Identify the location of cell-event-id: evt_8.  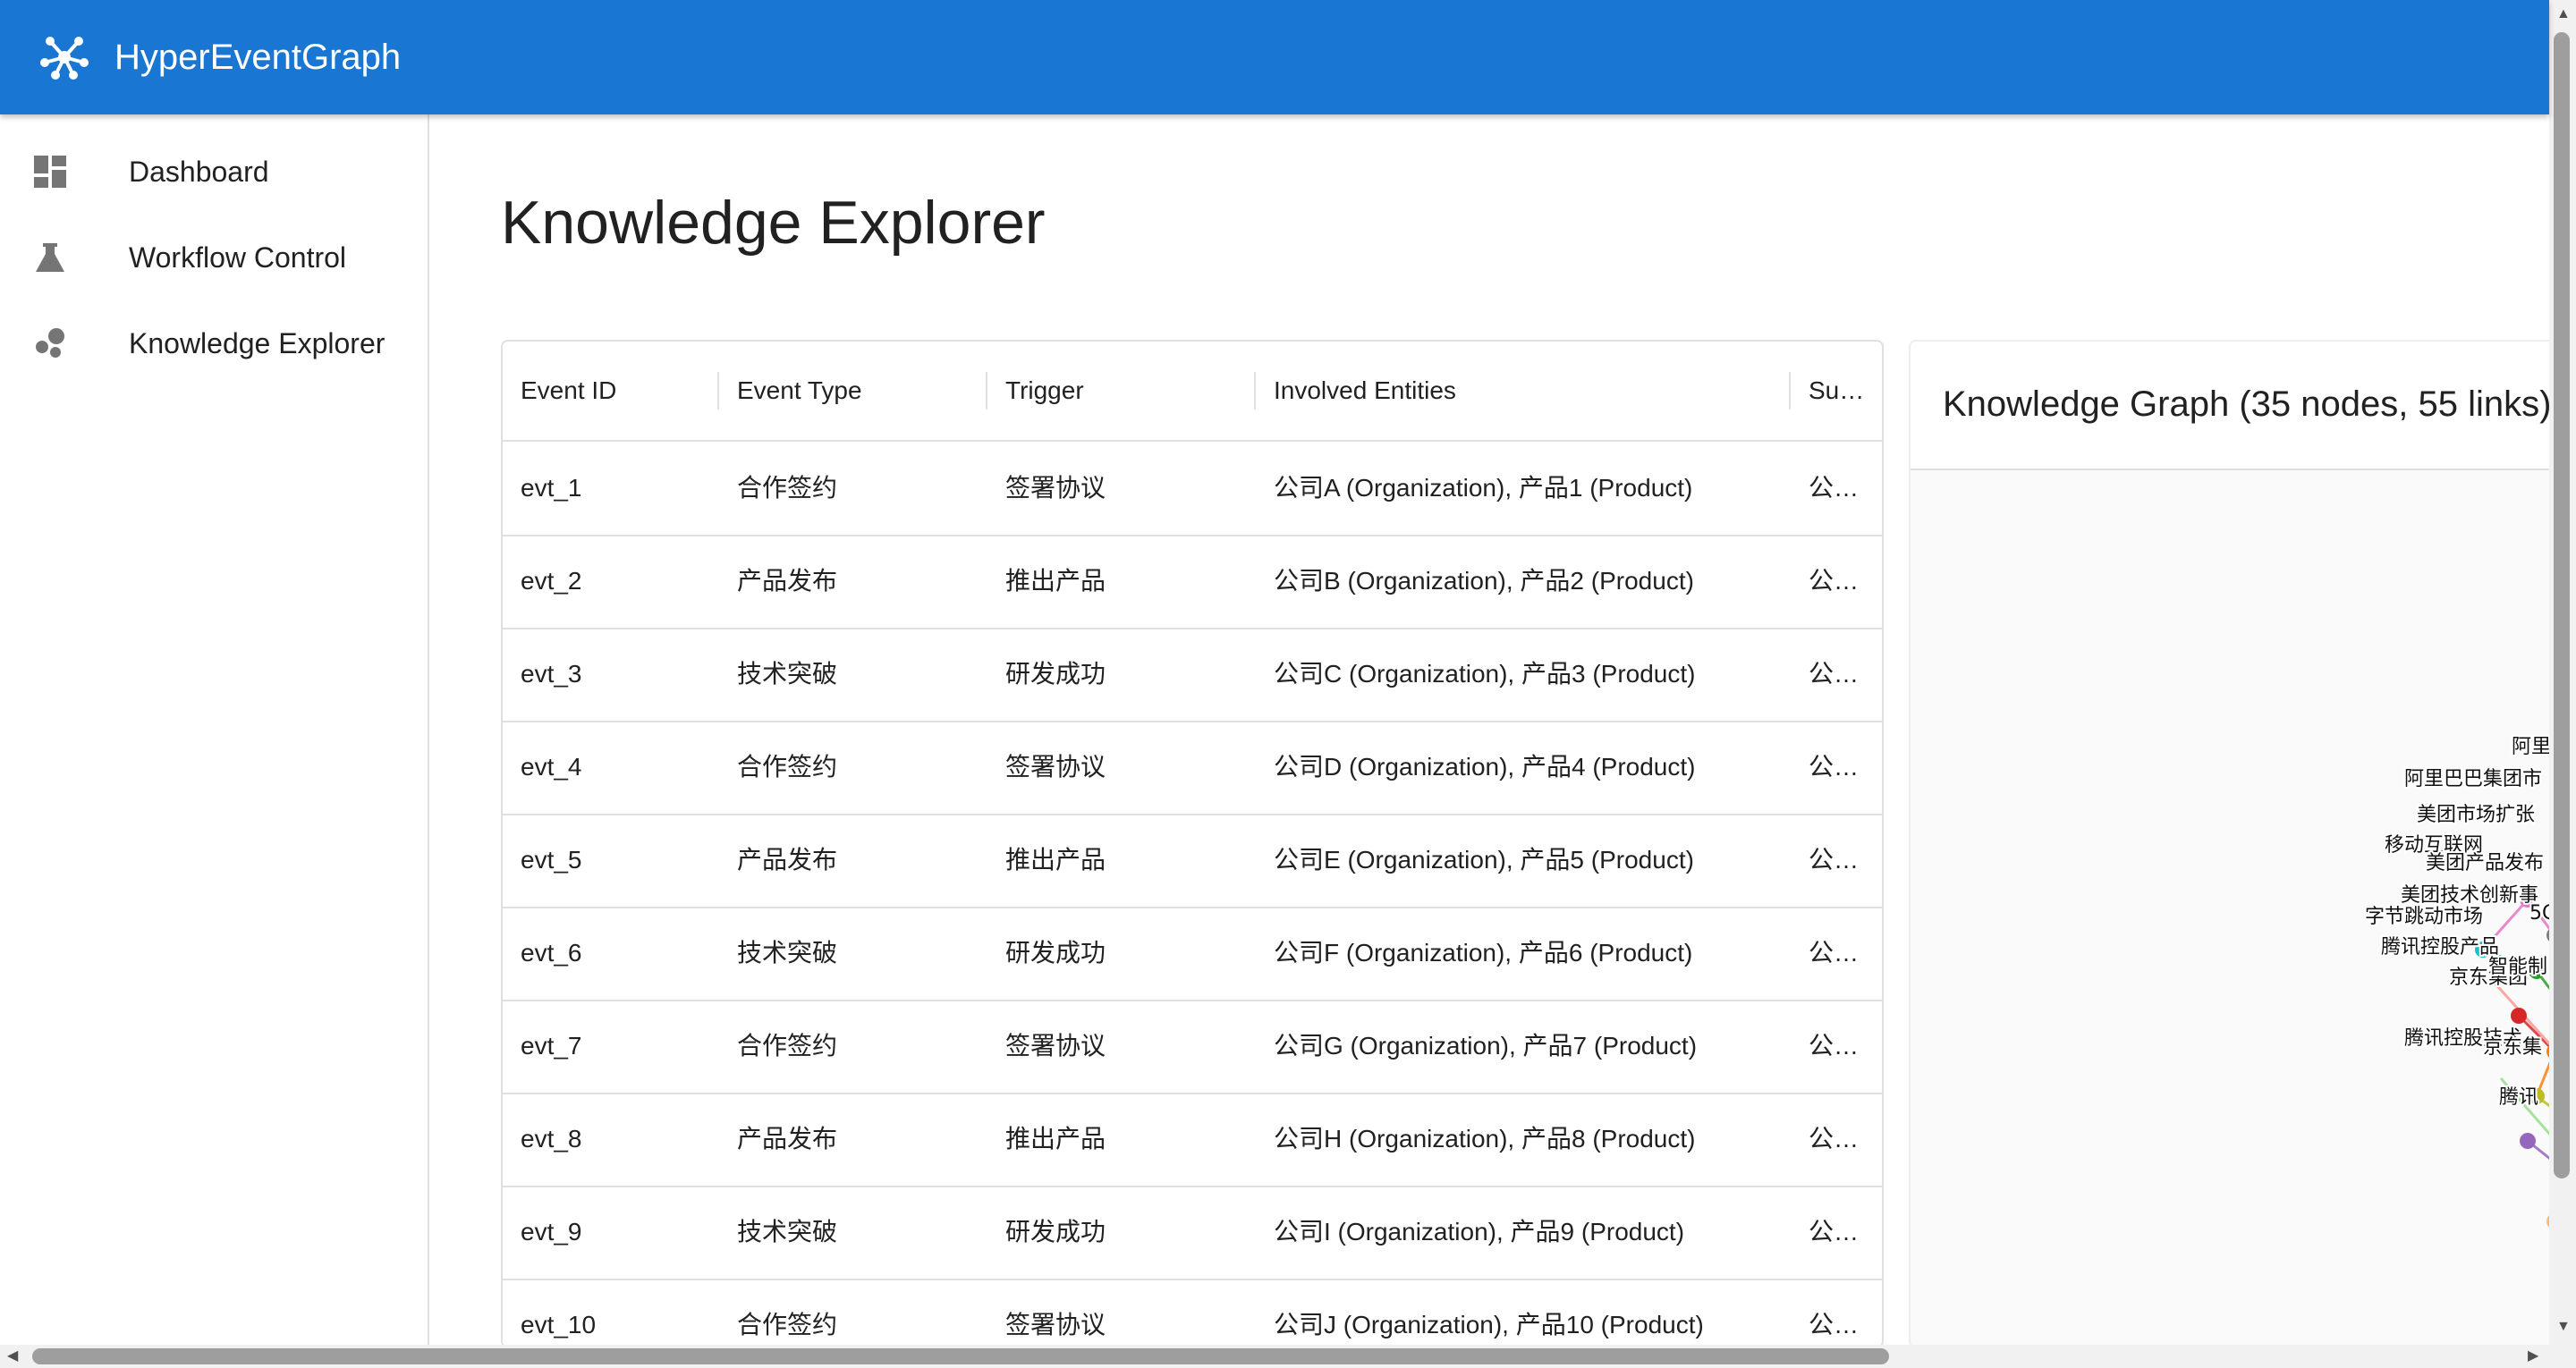
(551, 1139).